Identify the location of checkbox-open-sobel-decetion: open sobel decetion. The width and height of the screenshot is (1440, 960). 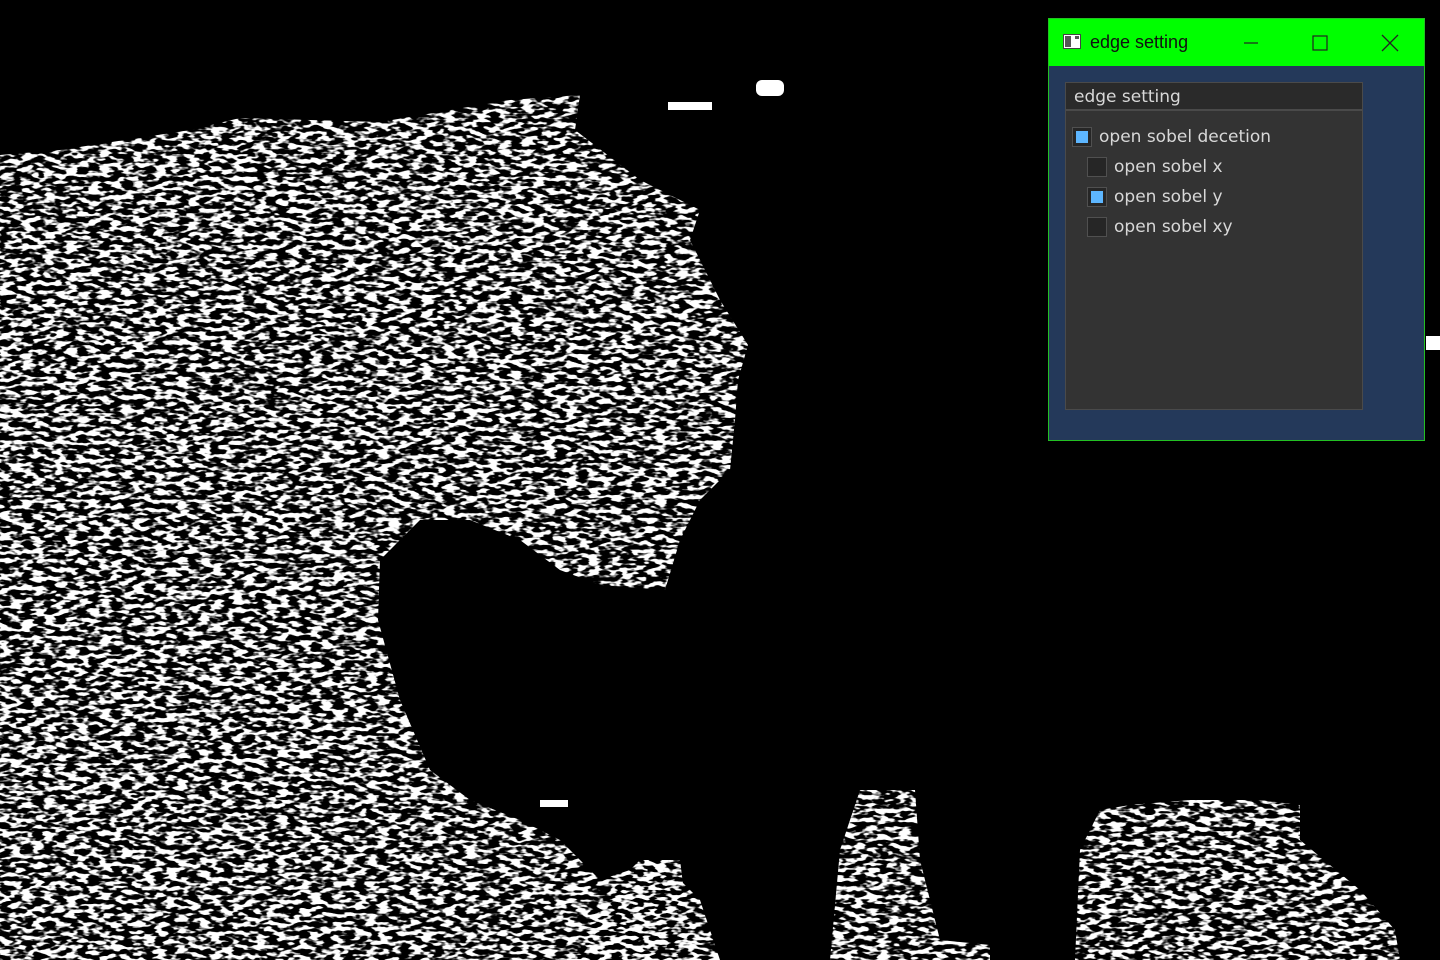
(1171, 137).